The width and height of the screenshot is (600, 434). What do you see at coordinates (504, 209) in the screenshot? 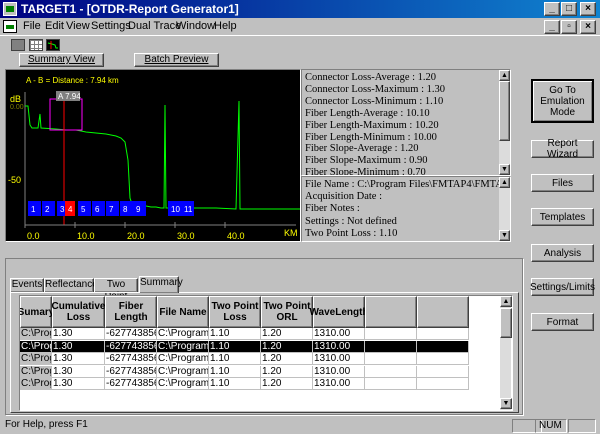
I see `file-info-scrollbar: ▲ ▼` at bounding box center [504, 209].